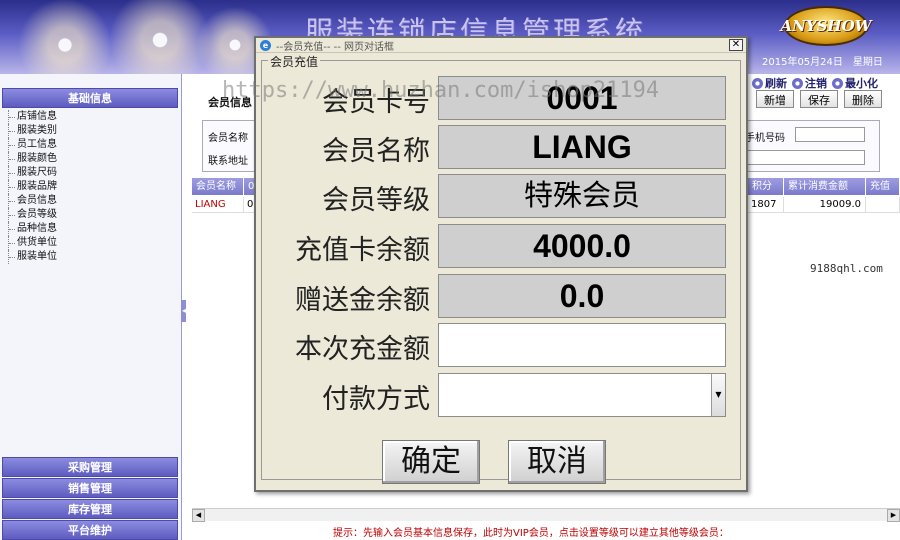  What do you see at coordinates (32, 159) in the screenshot?
I see `sidebar-item-color: 服装颜色` at bounding box center [32, 159].